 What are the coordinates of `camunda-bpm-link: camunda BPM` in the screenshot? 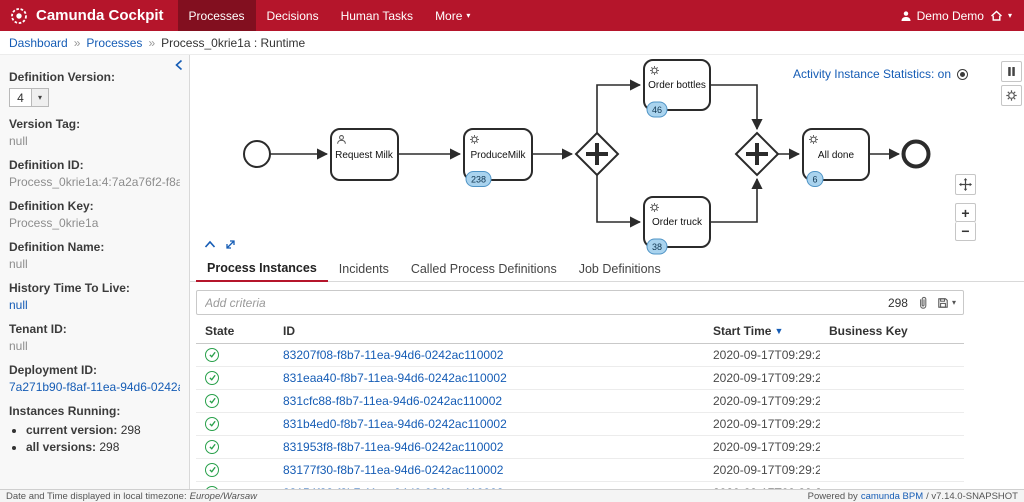 It's located at (892, 496).